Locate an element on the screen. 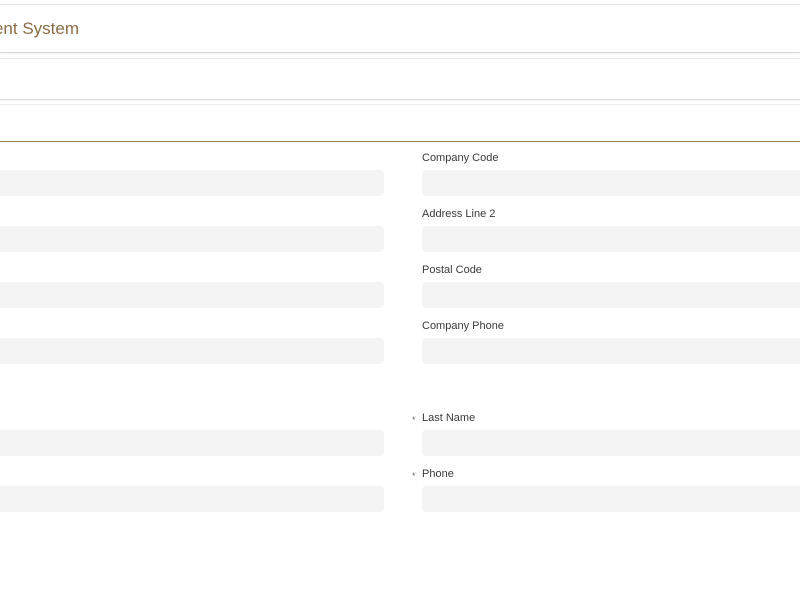 The image size is (800, 600). nav-bar is located at coordinates (400, 79).